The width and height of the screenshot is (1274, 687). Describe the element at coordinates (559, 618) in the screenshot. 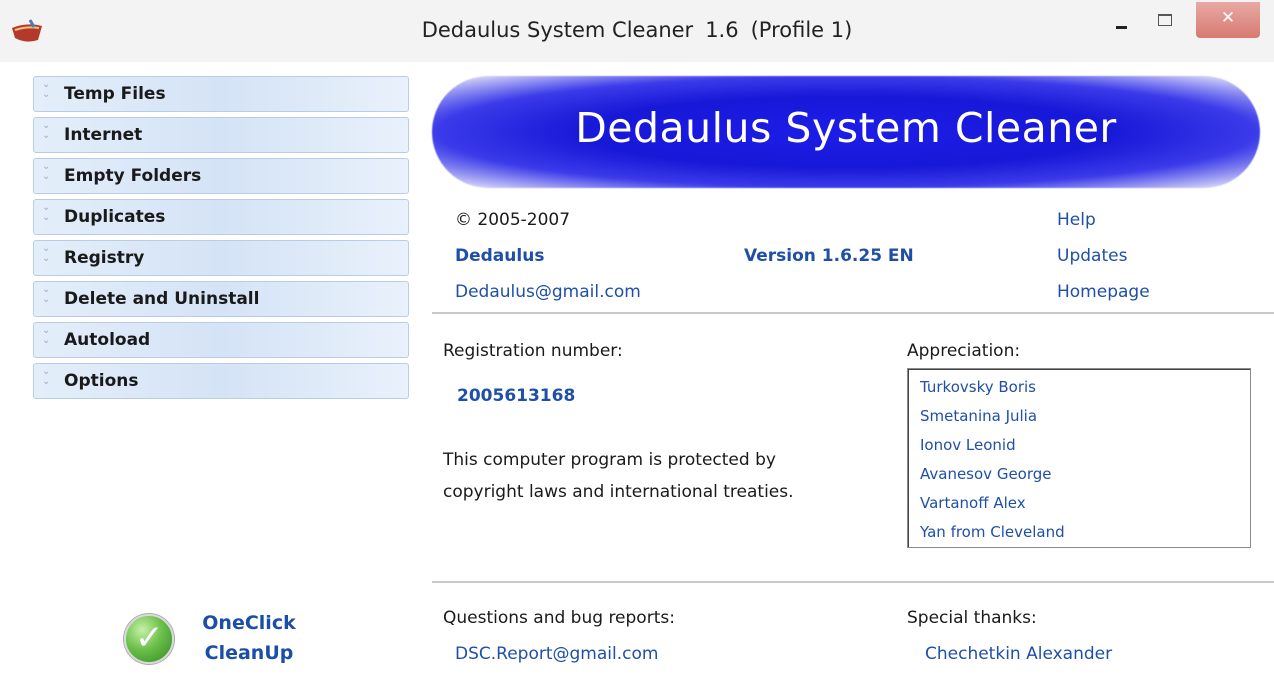

I see `bug-reports-label: Questions and bug reports:` at that location.